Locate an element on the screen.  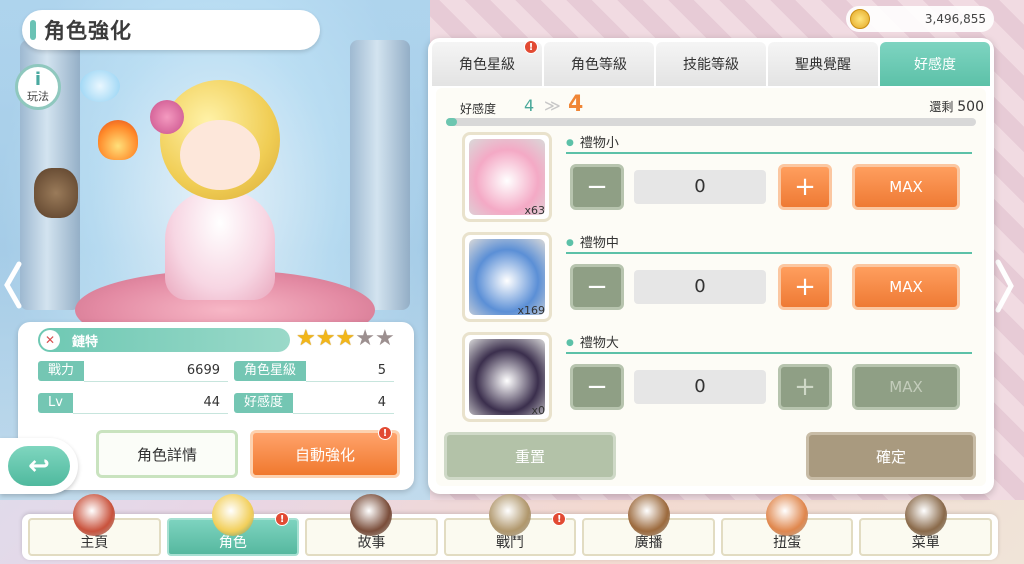
character-face is located at coordinates (220, 155).